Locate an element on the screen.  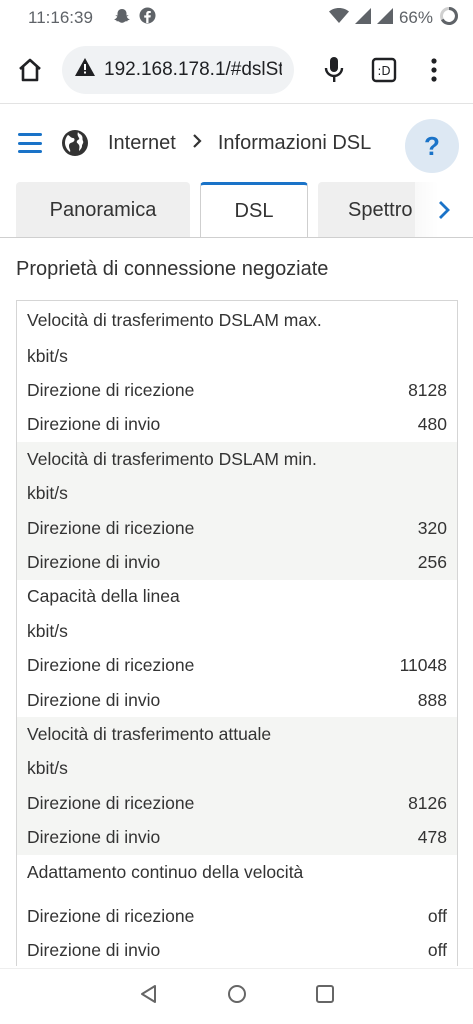
tab-bar: Panoramica DSL Spettro is located at coordinates (236, 210).